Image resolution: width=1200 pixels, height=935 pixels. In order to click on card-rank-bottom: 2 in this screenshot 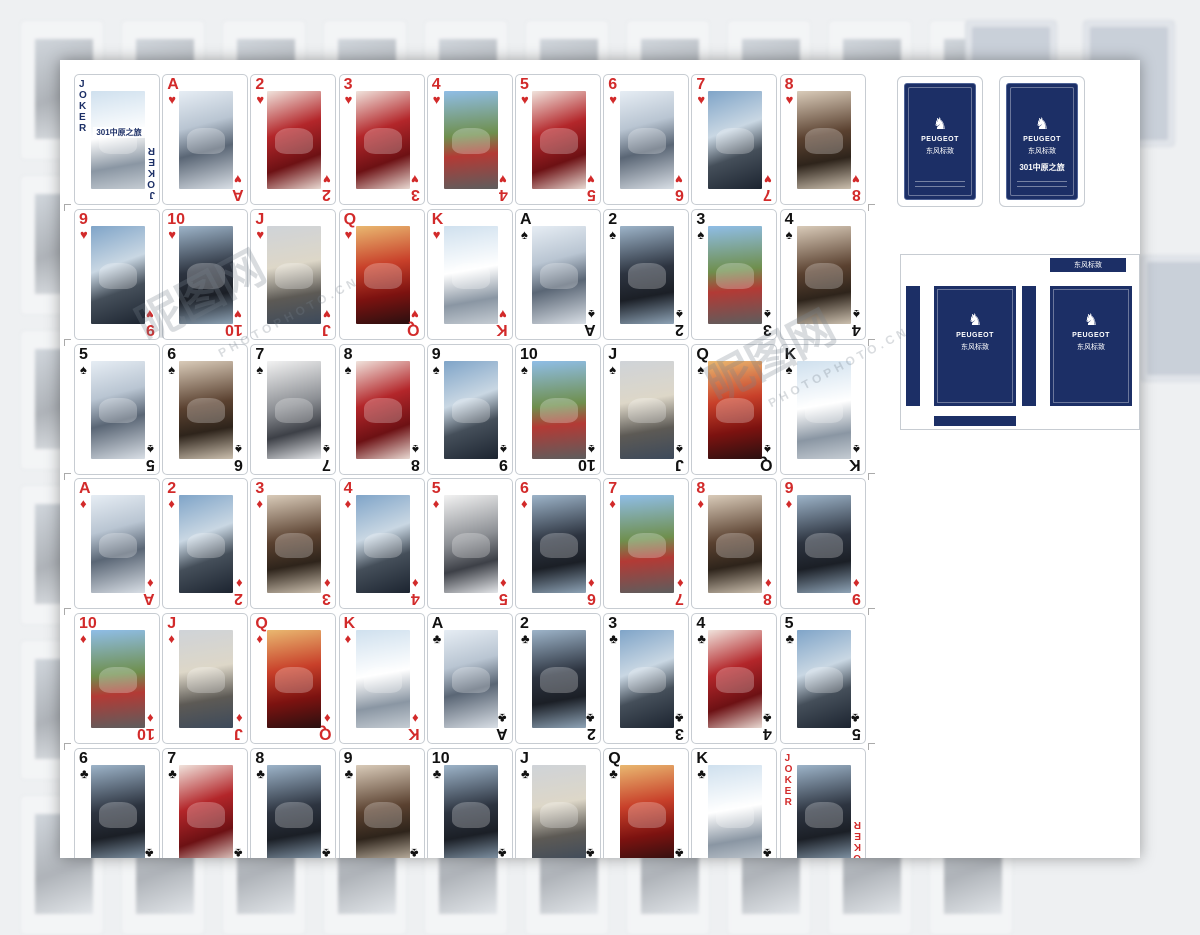, I will do `click(680, 329)`.